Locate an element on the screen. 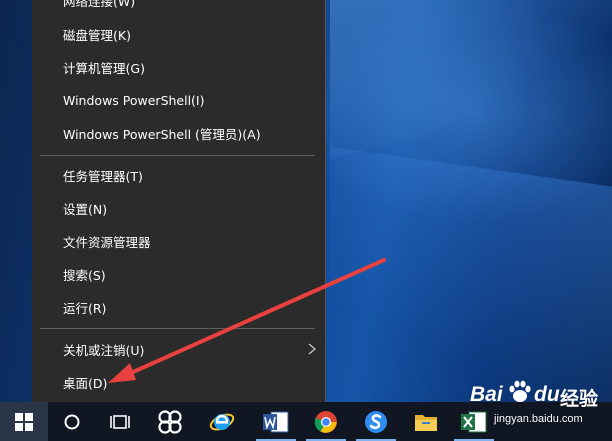  file-explorer-button is located at coordinates (426, 421).